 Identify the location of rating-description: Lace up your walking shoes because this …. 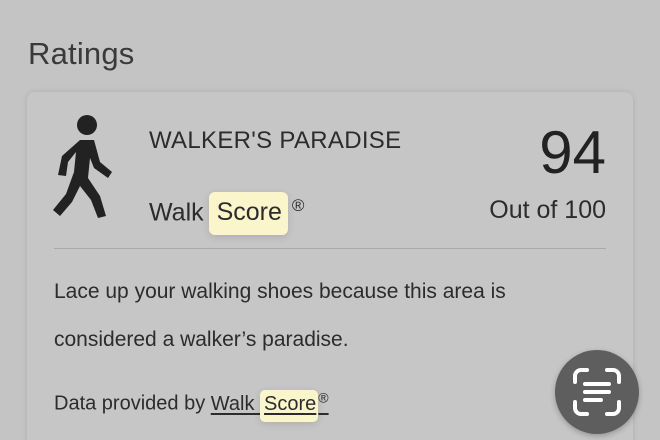
(280, 315).